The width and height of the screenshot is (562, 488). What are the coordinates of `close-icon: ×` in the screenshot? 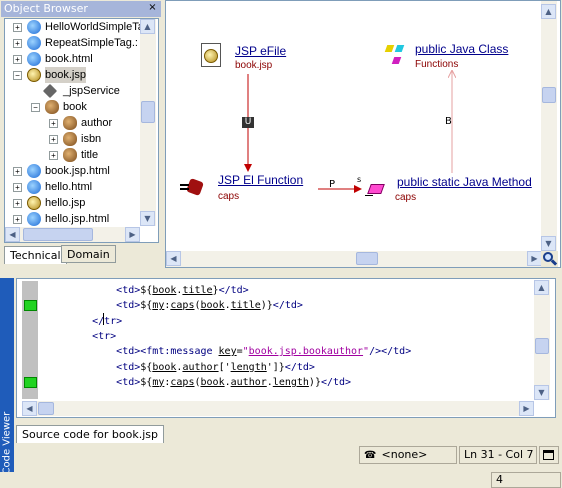 It's located at (152, 8).